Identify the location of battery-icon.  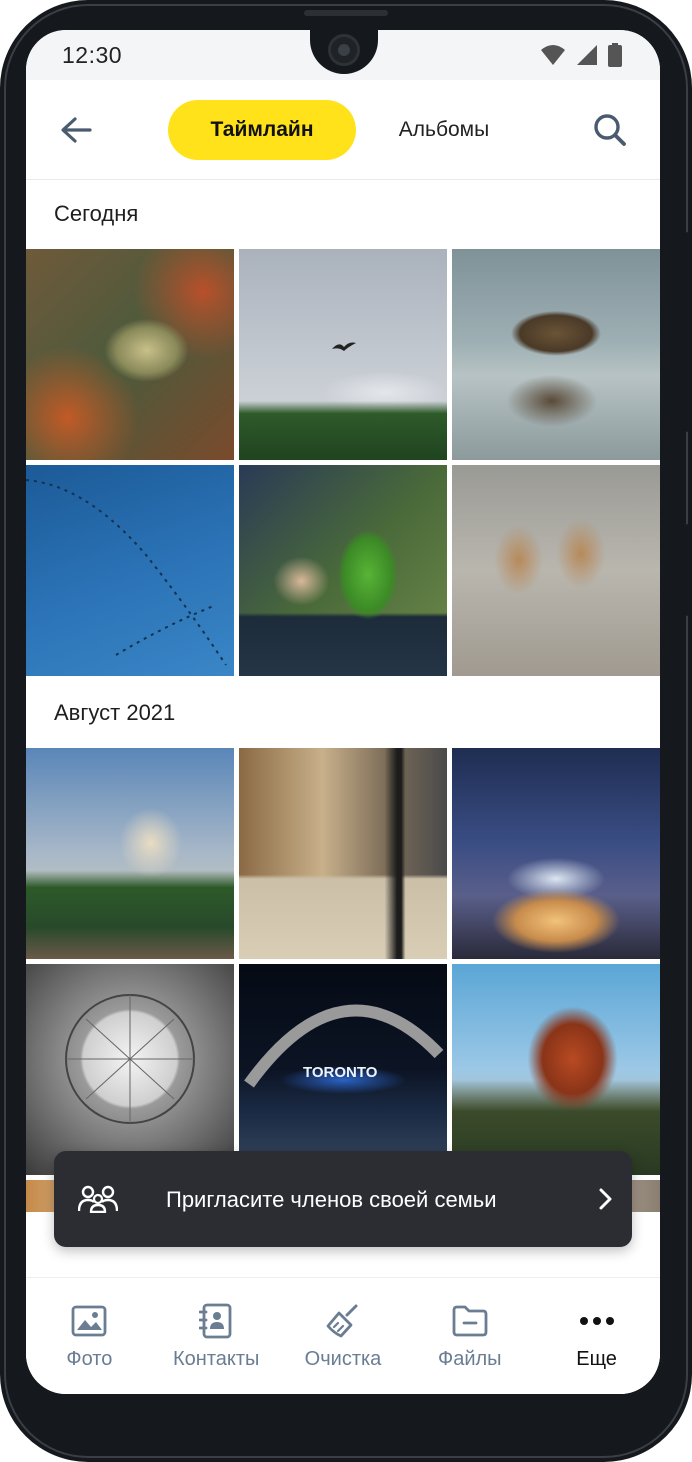
(615, 55).